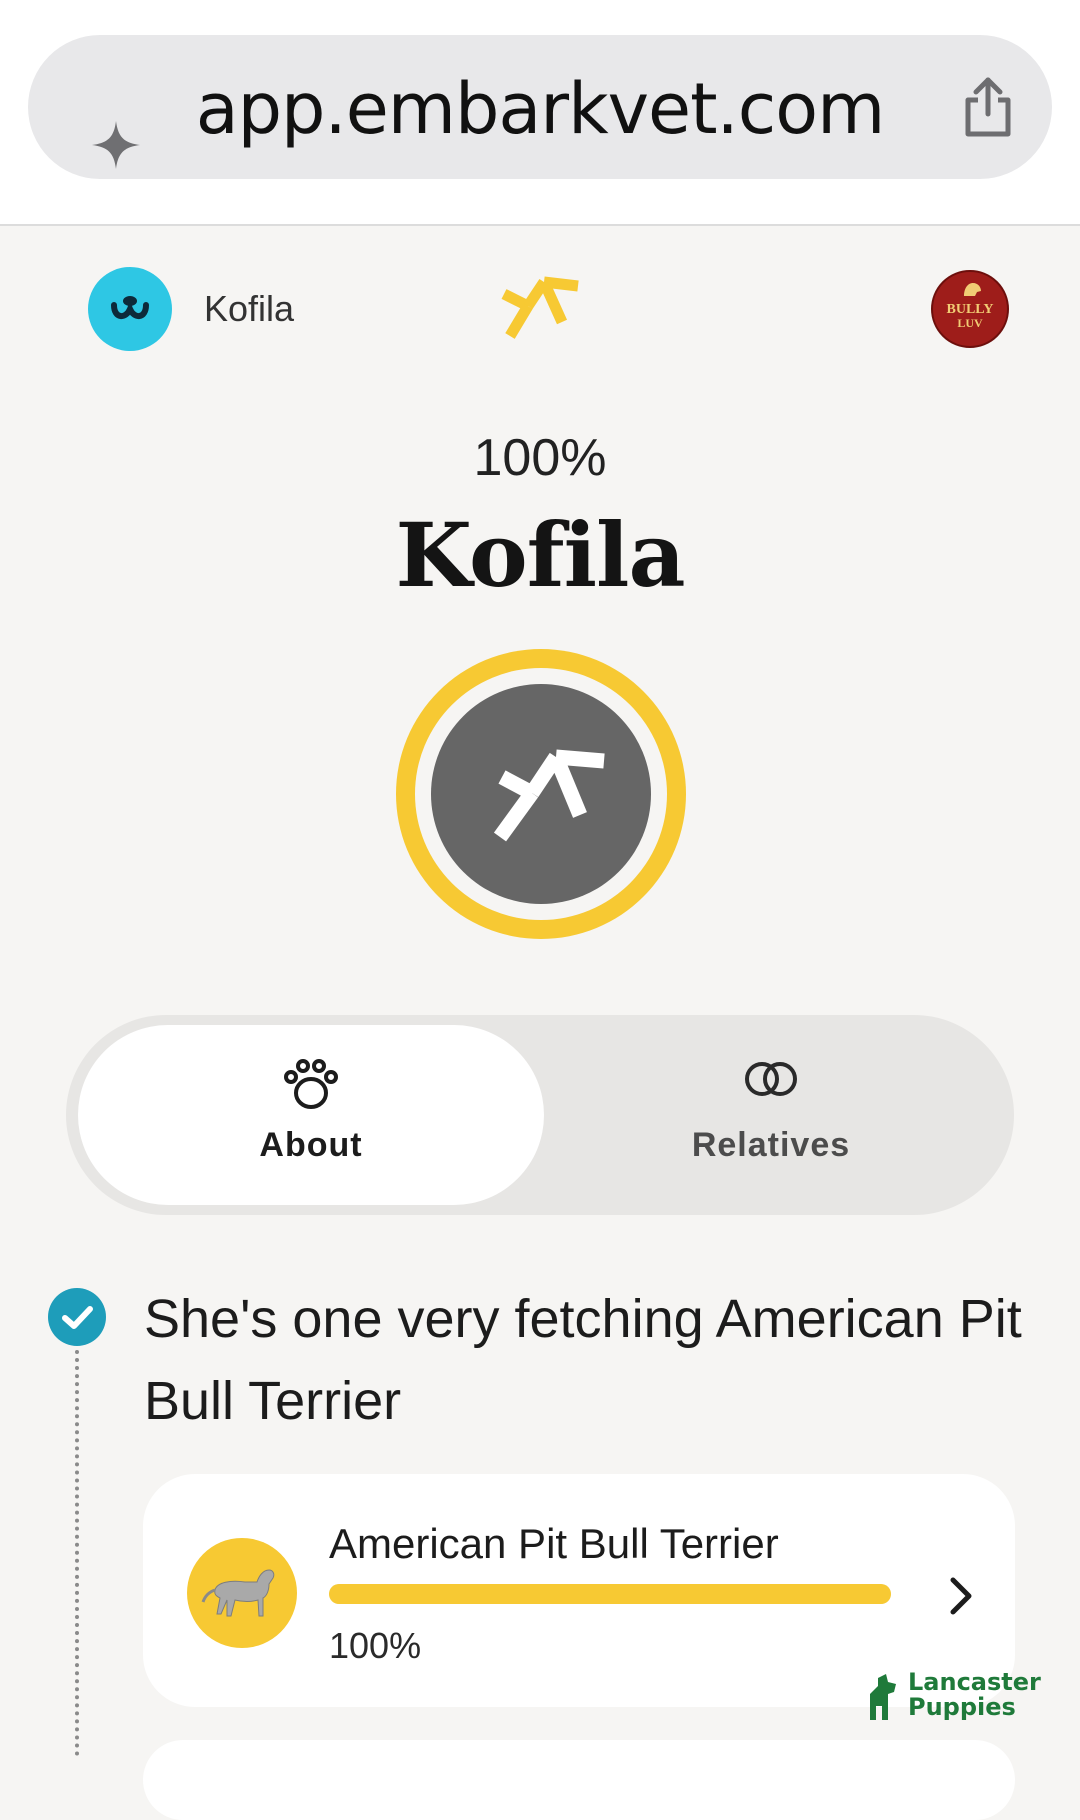  What do you see at coordinates (540, 458) in the screenshot?
I see `overall-percent: 100%` at bounding box center [540, 458].